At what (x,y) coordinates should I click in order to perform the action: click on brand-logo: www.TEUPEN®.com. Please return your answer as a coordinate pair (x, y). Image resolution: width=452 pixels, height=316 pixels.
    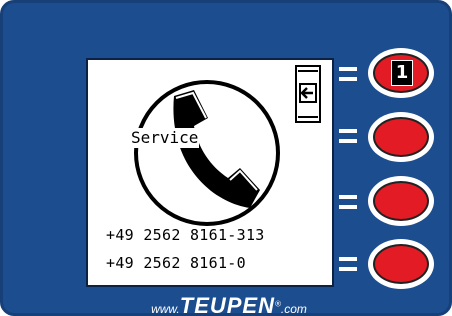
    Looking at the image, I should click on (229, 304).